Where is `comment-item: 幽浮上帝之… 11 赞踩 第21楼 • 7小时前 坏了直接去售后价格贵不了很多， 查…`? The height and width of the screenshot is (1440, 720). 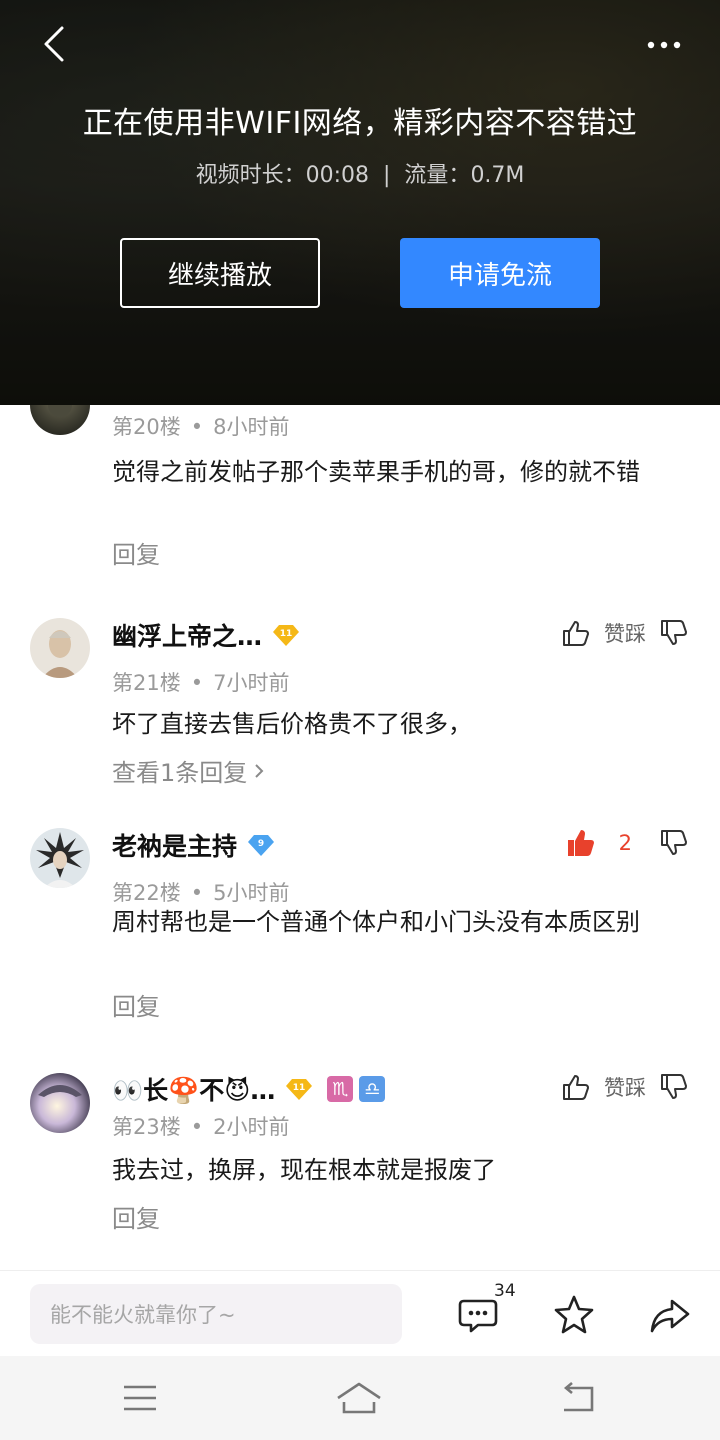 comment-item: 幽浮上帝之… 11 赞踩 第21楼 • 7小时前 坏了直接去售后价格贵不了很多， 查… is located at coordinates (360, 705).